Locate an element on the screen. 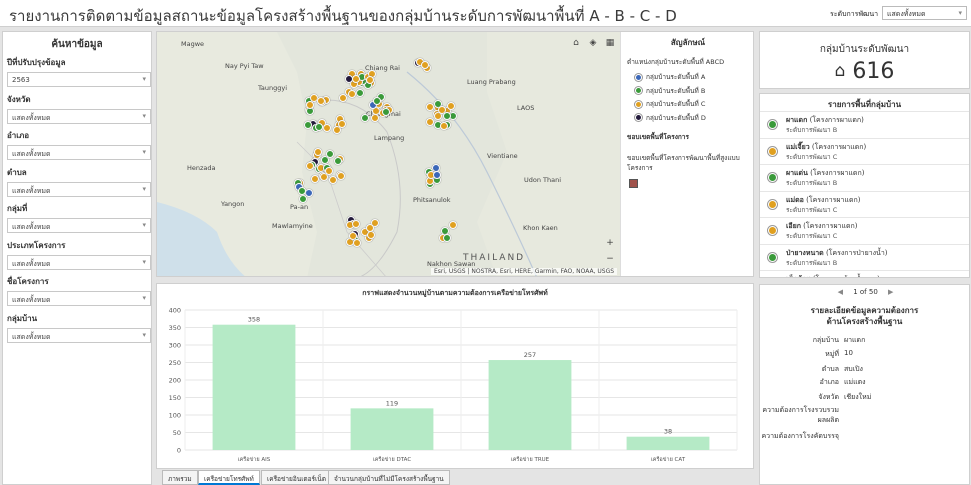 The height and width of the screenshot is (485, 971). y-tick-label: 100 is located at coordinates (175, 416).